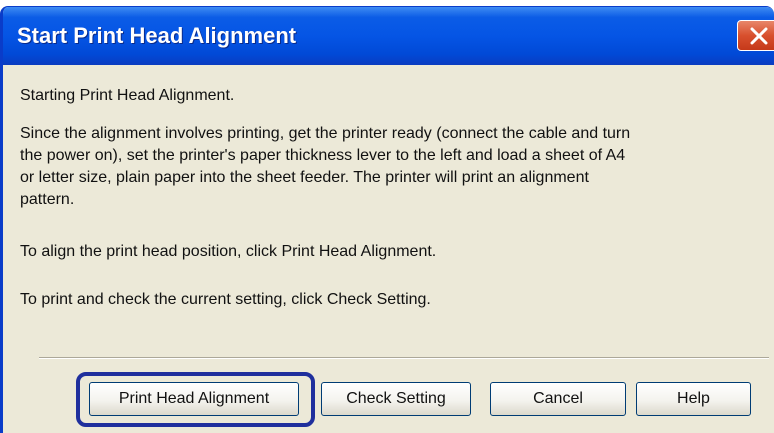 The width and height of the screenshot is (774, 433). I want to click on title-bar: Start Print Head Alignment, so click(388, 36).